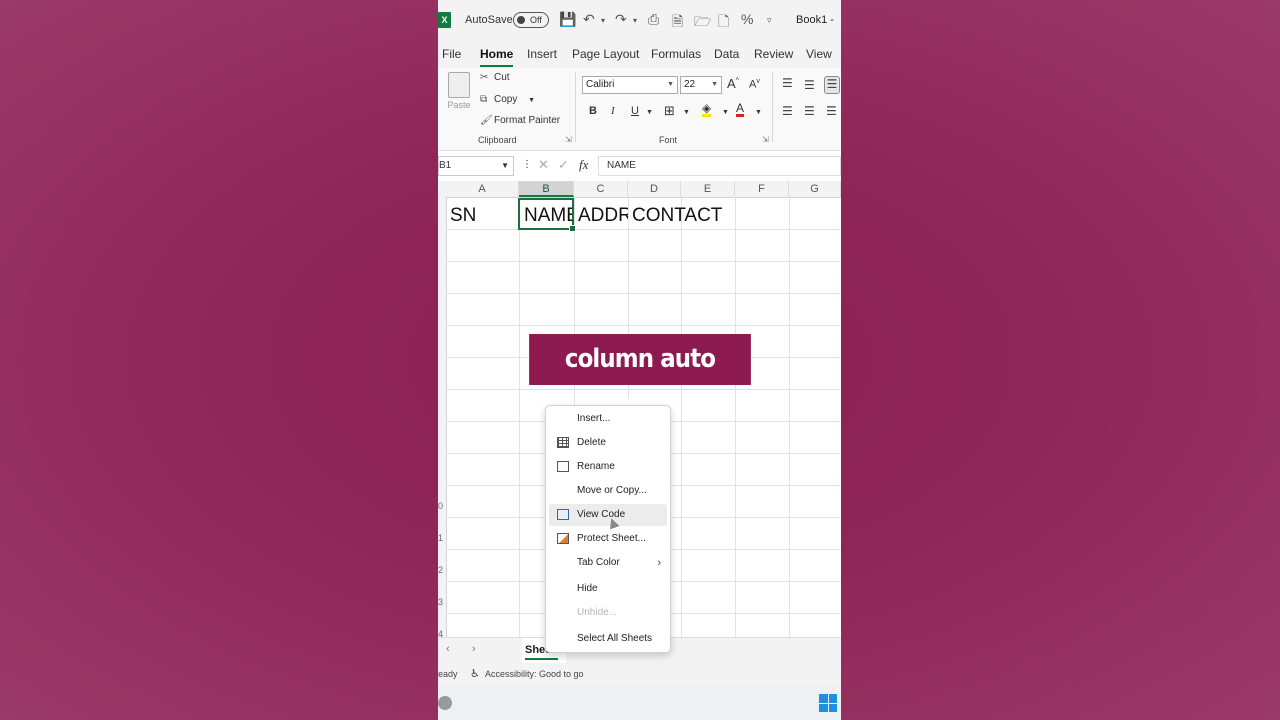 Image resolution: width=1280 pixels, height=720 pixels. I want to click on font-group-label: Font, so click(668, 140).